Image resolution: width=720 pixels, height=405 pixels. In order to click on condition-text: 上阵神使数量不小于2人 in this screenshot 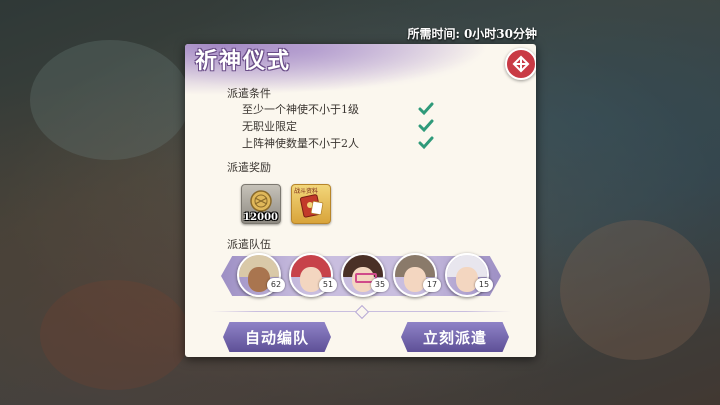, I will do `click(300, 143)`.